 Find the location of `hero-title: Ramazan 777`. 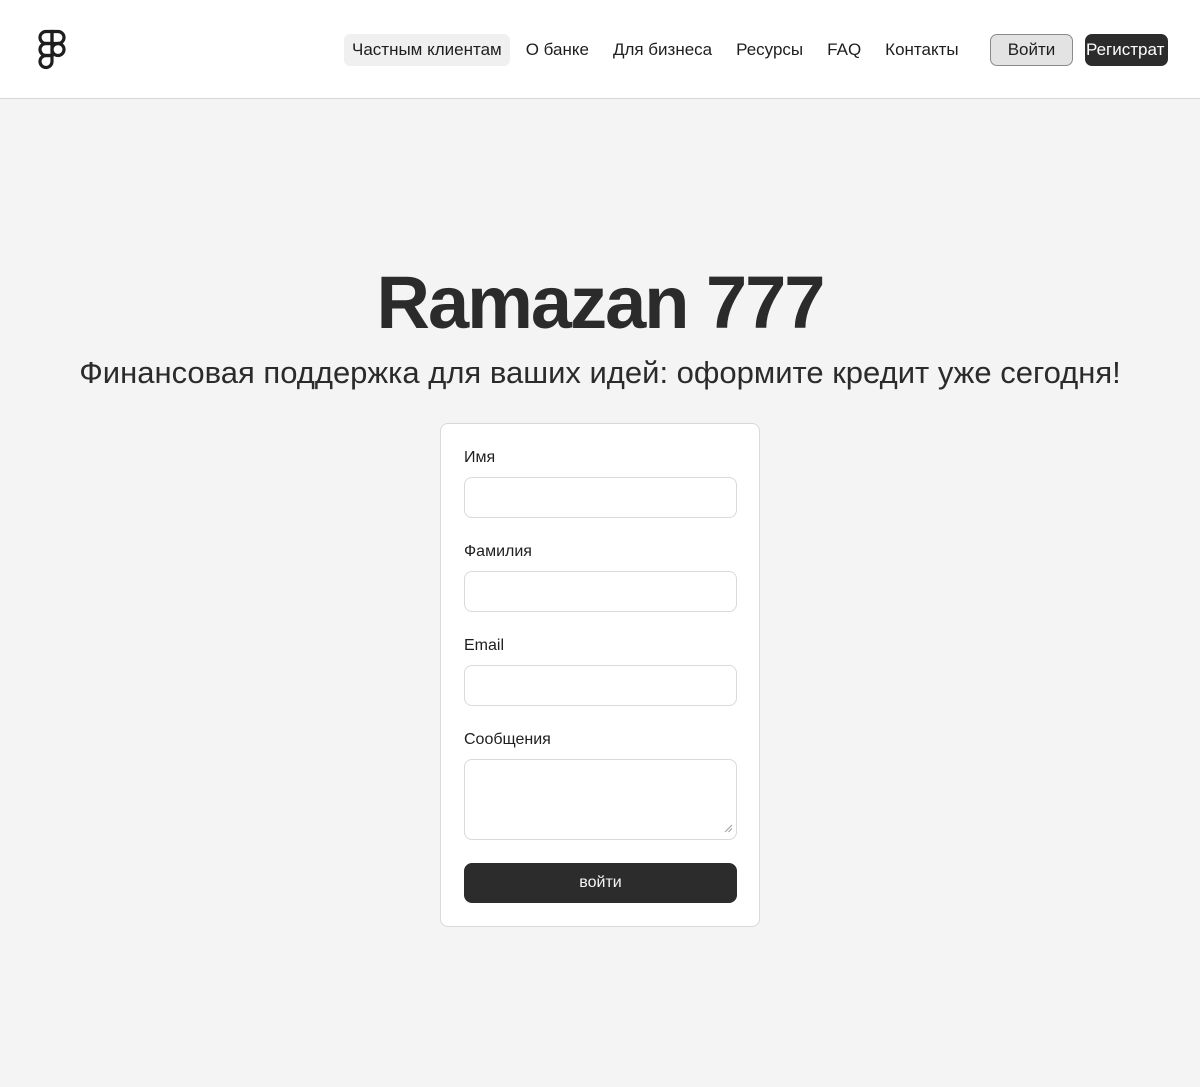

hero-title: Ramazan 777 is located at coordinates (601, 302).